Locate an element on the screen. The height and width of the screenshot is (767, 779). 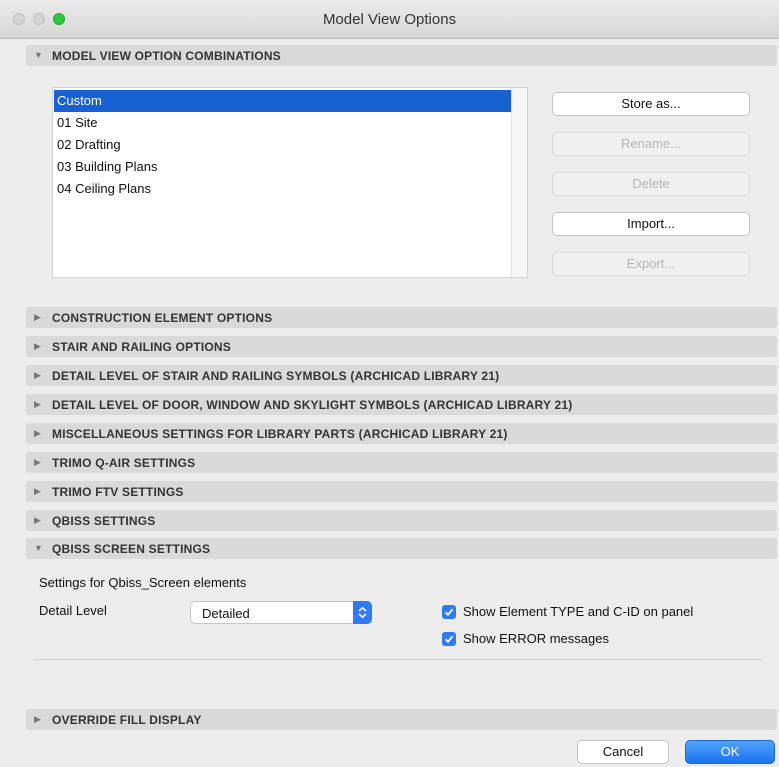
section-override-fill-display: ▶ OVERRIDE FILL DISPLAY is located at coordinates (401, 719).